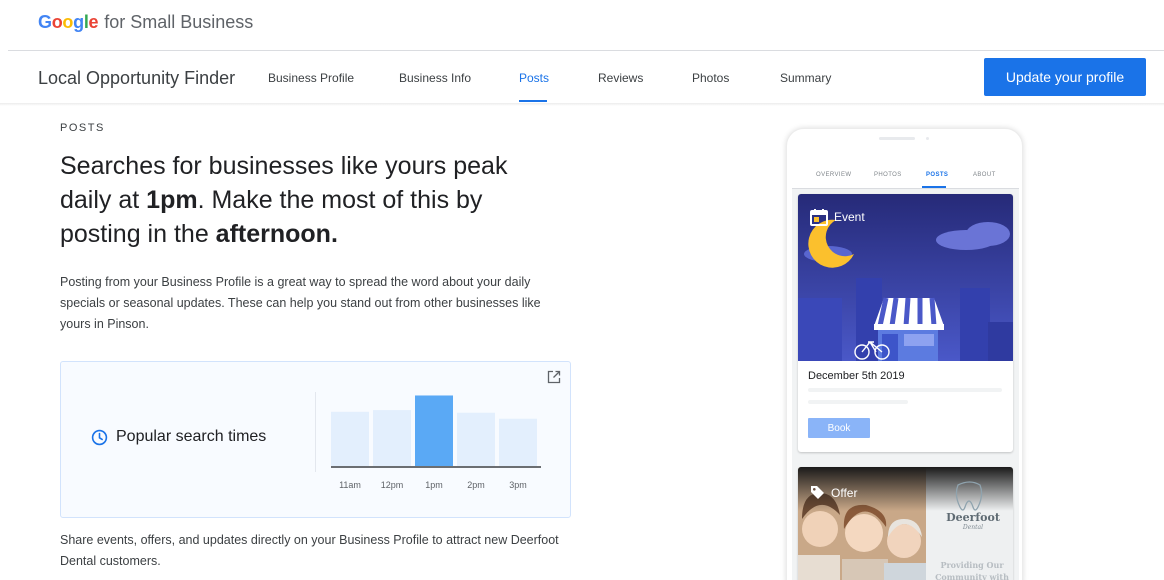 This screenshot has width=1164, height=580. What do you see at coordinates (392, 485) in the screenshot?
I see `chart-tick-label: 12pm` at bounding box center [392, 485].